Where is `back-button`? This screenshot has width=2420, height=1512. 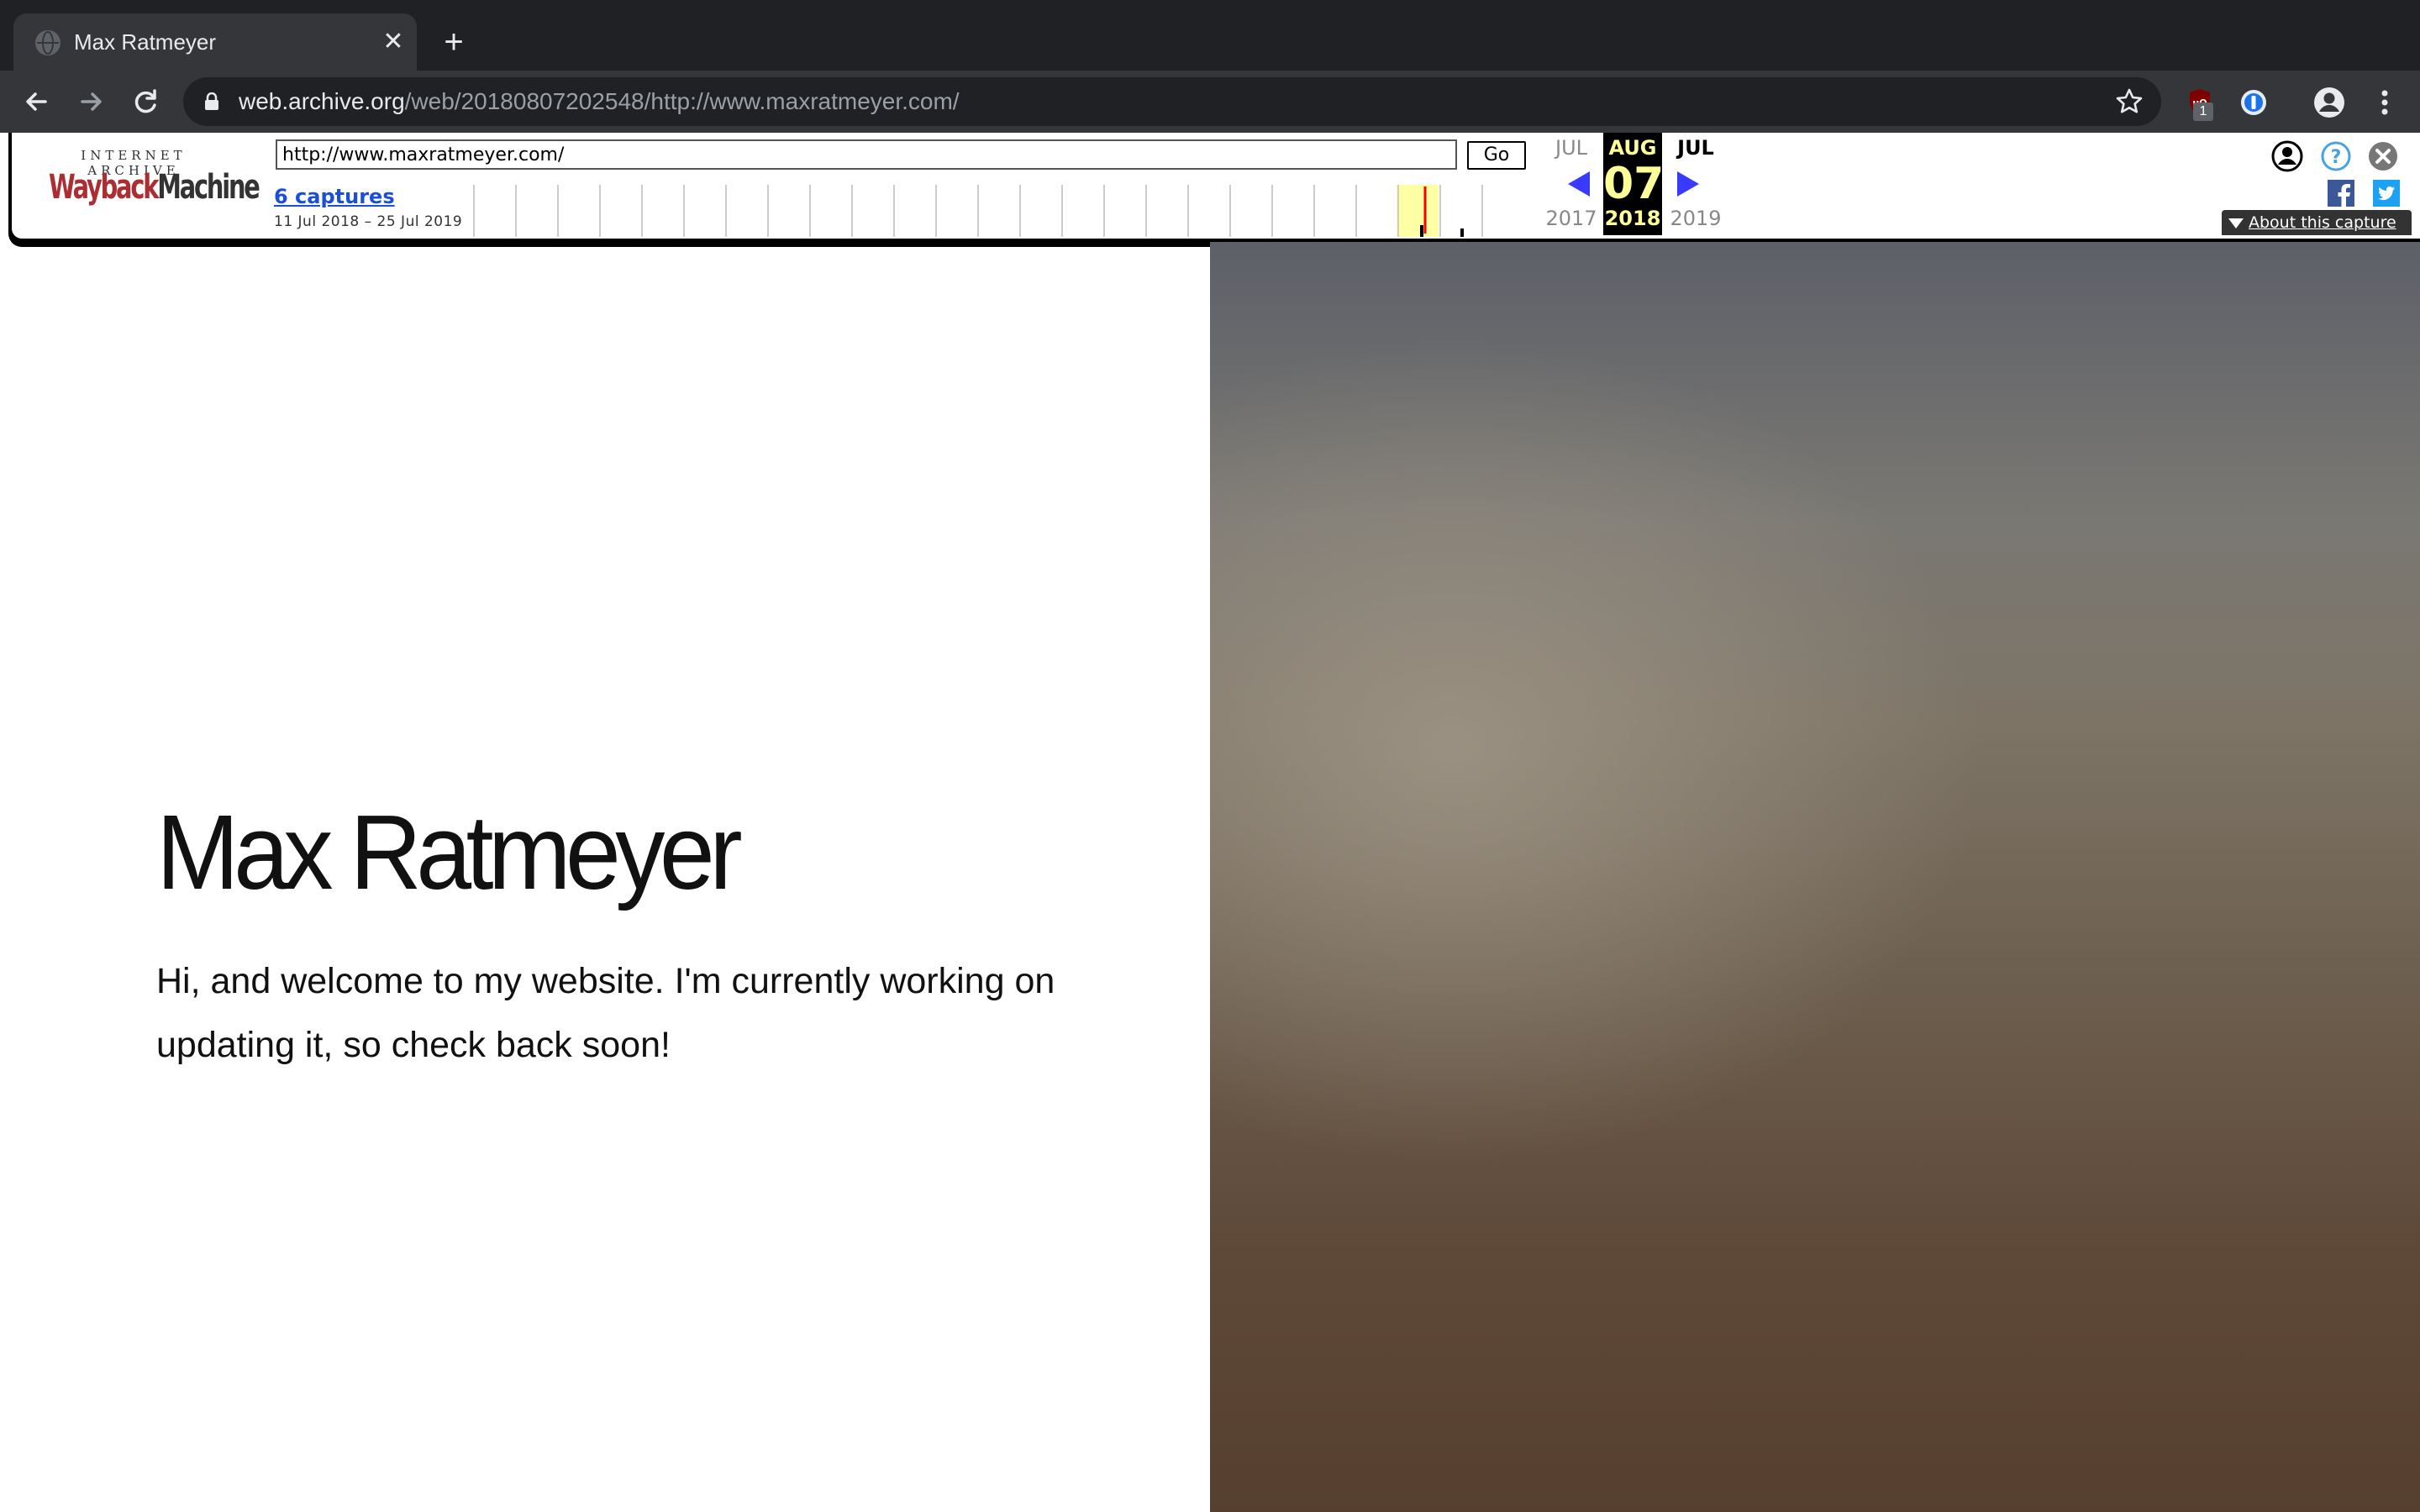 back-button is located at coordinates (36, 101).